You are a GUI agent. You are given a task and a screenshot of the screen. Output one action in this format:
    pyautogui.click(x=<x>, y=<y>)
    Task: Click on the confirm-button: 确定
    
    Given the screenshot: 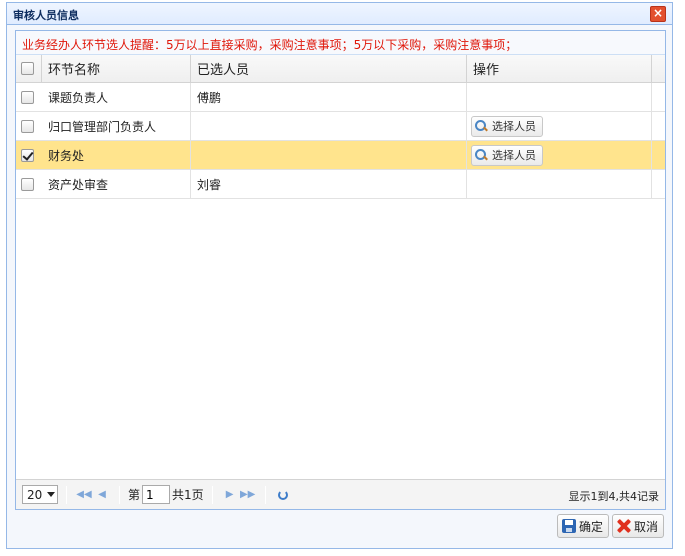 What is the action you would take?
    pyautogui.click(x=583, y=526)
    